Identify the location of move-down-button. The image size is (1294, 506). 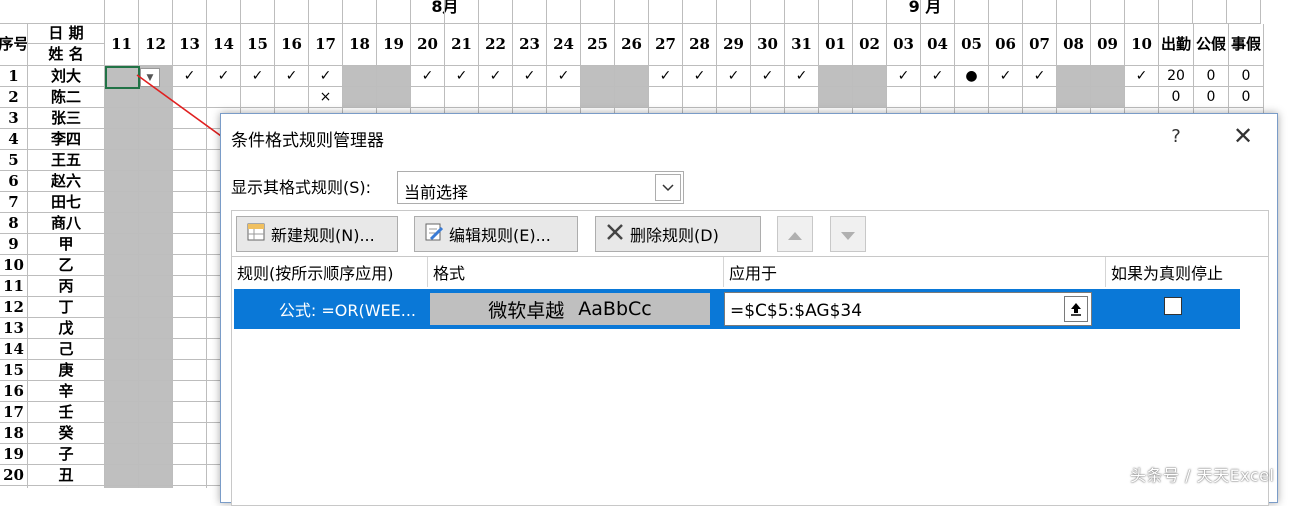
(848, 234).